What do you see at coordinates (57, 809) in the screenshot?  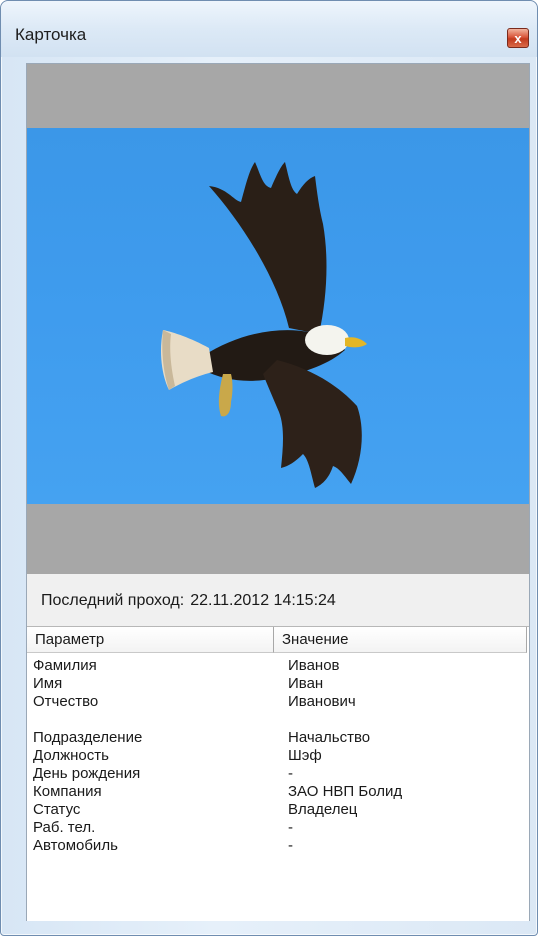 I see `row-parameter: Статус` at bounding box center [57, 809].